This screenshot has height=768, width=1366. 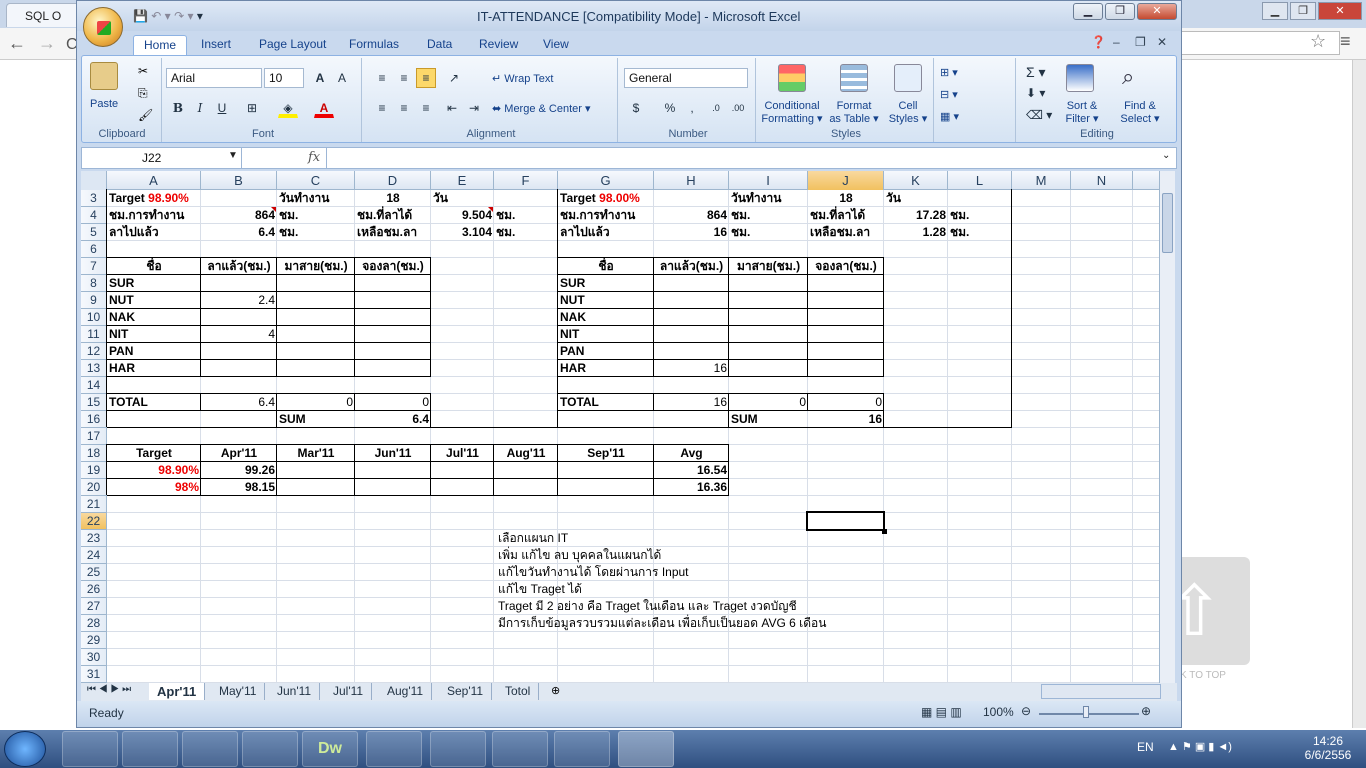 I want to click on leave-hours: 2.4, so click(x=239, y=300).